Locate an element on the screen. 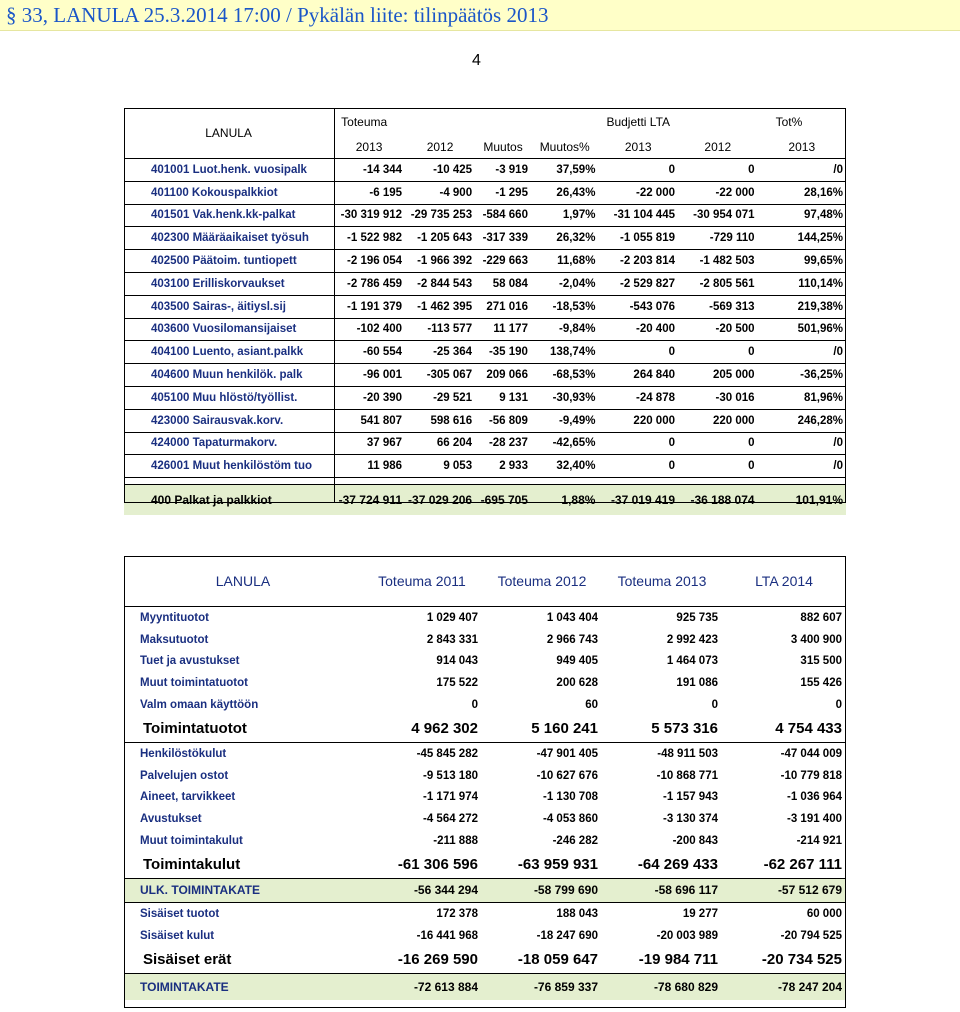 The height and width of the screenshot is (1012, 960). account-value: 2 933 is located at coordinates (503, 466).